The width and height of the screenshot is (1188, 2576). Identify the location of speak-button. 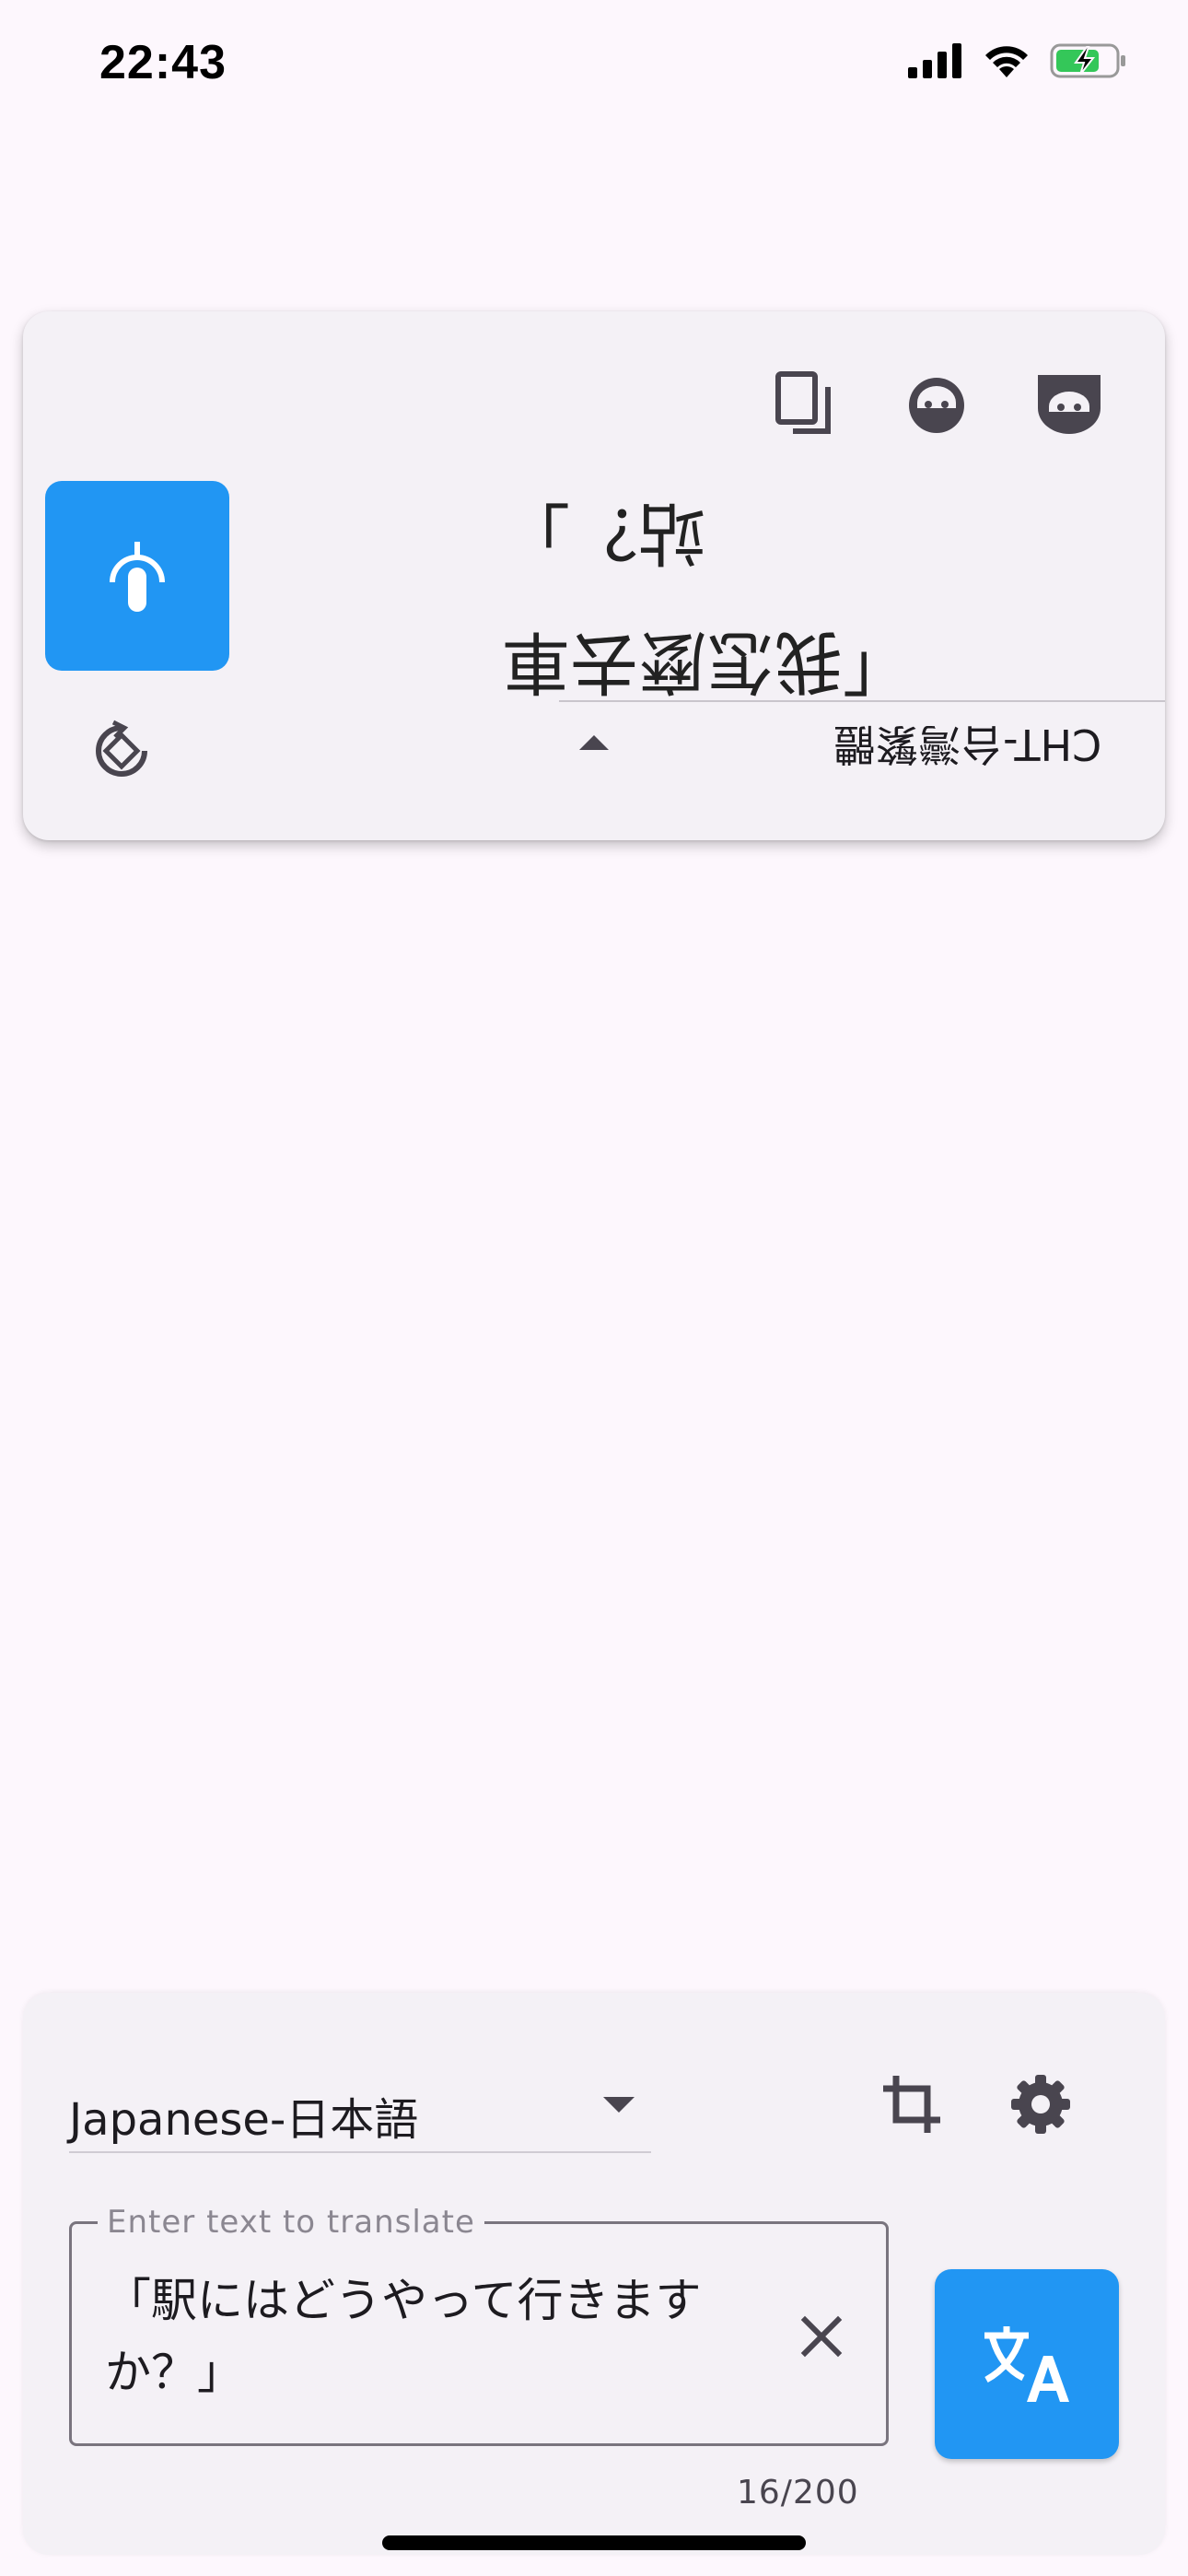
(937, 405).